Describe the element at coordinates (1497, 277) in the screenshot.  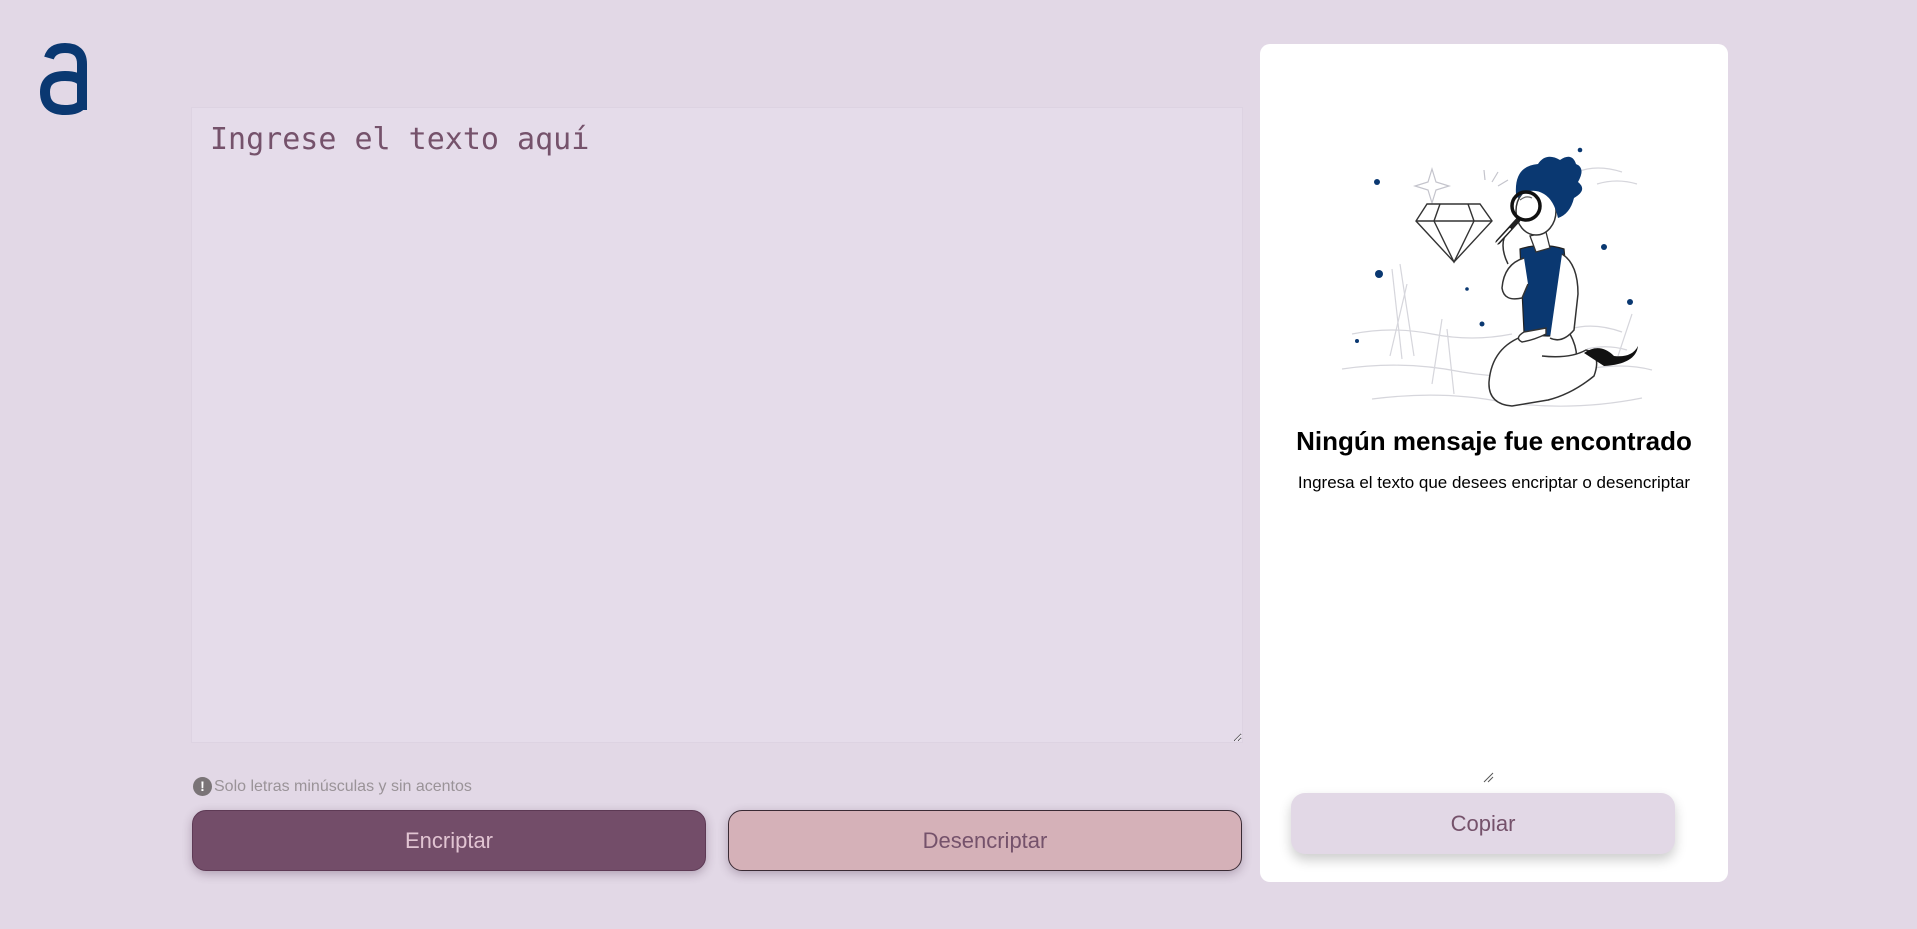
I see `person-with-magnifying-glass-icon` at that location.